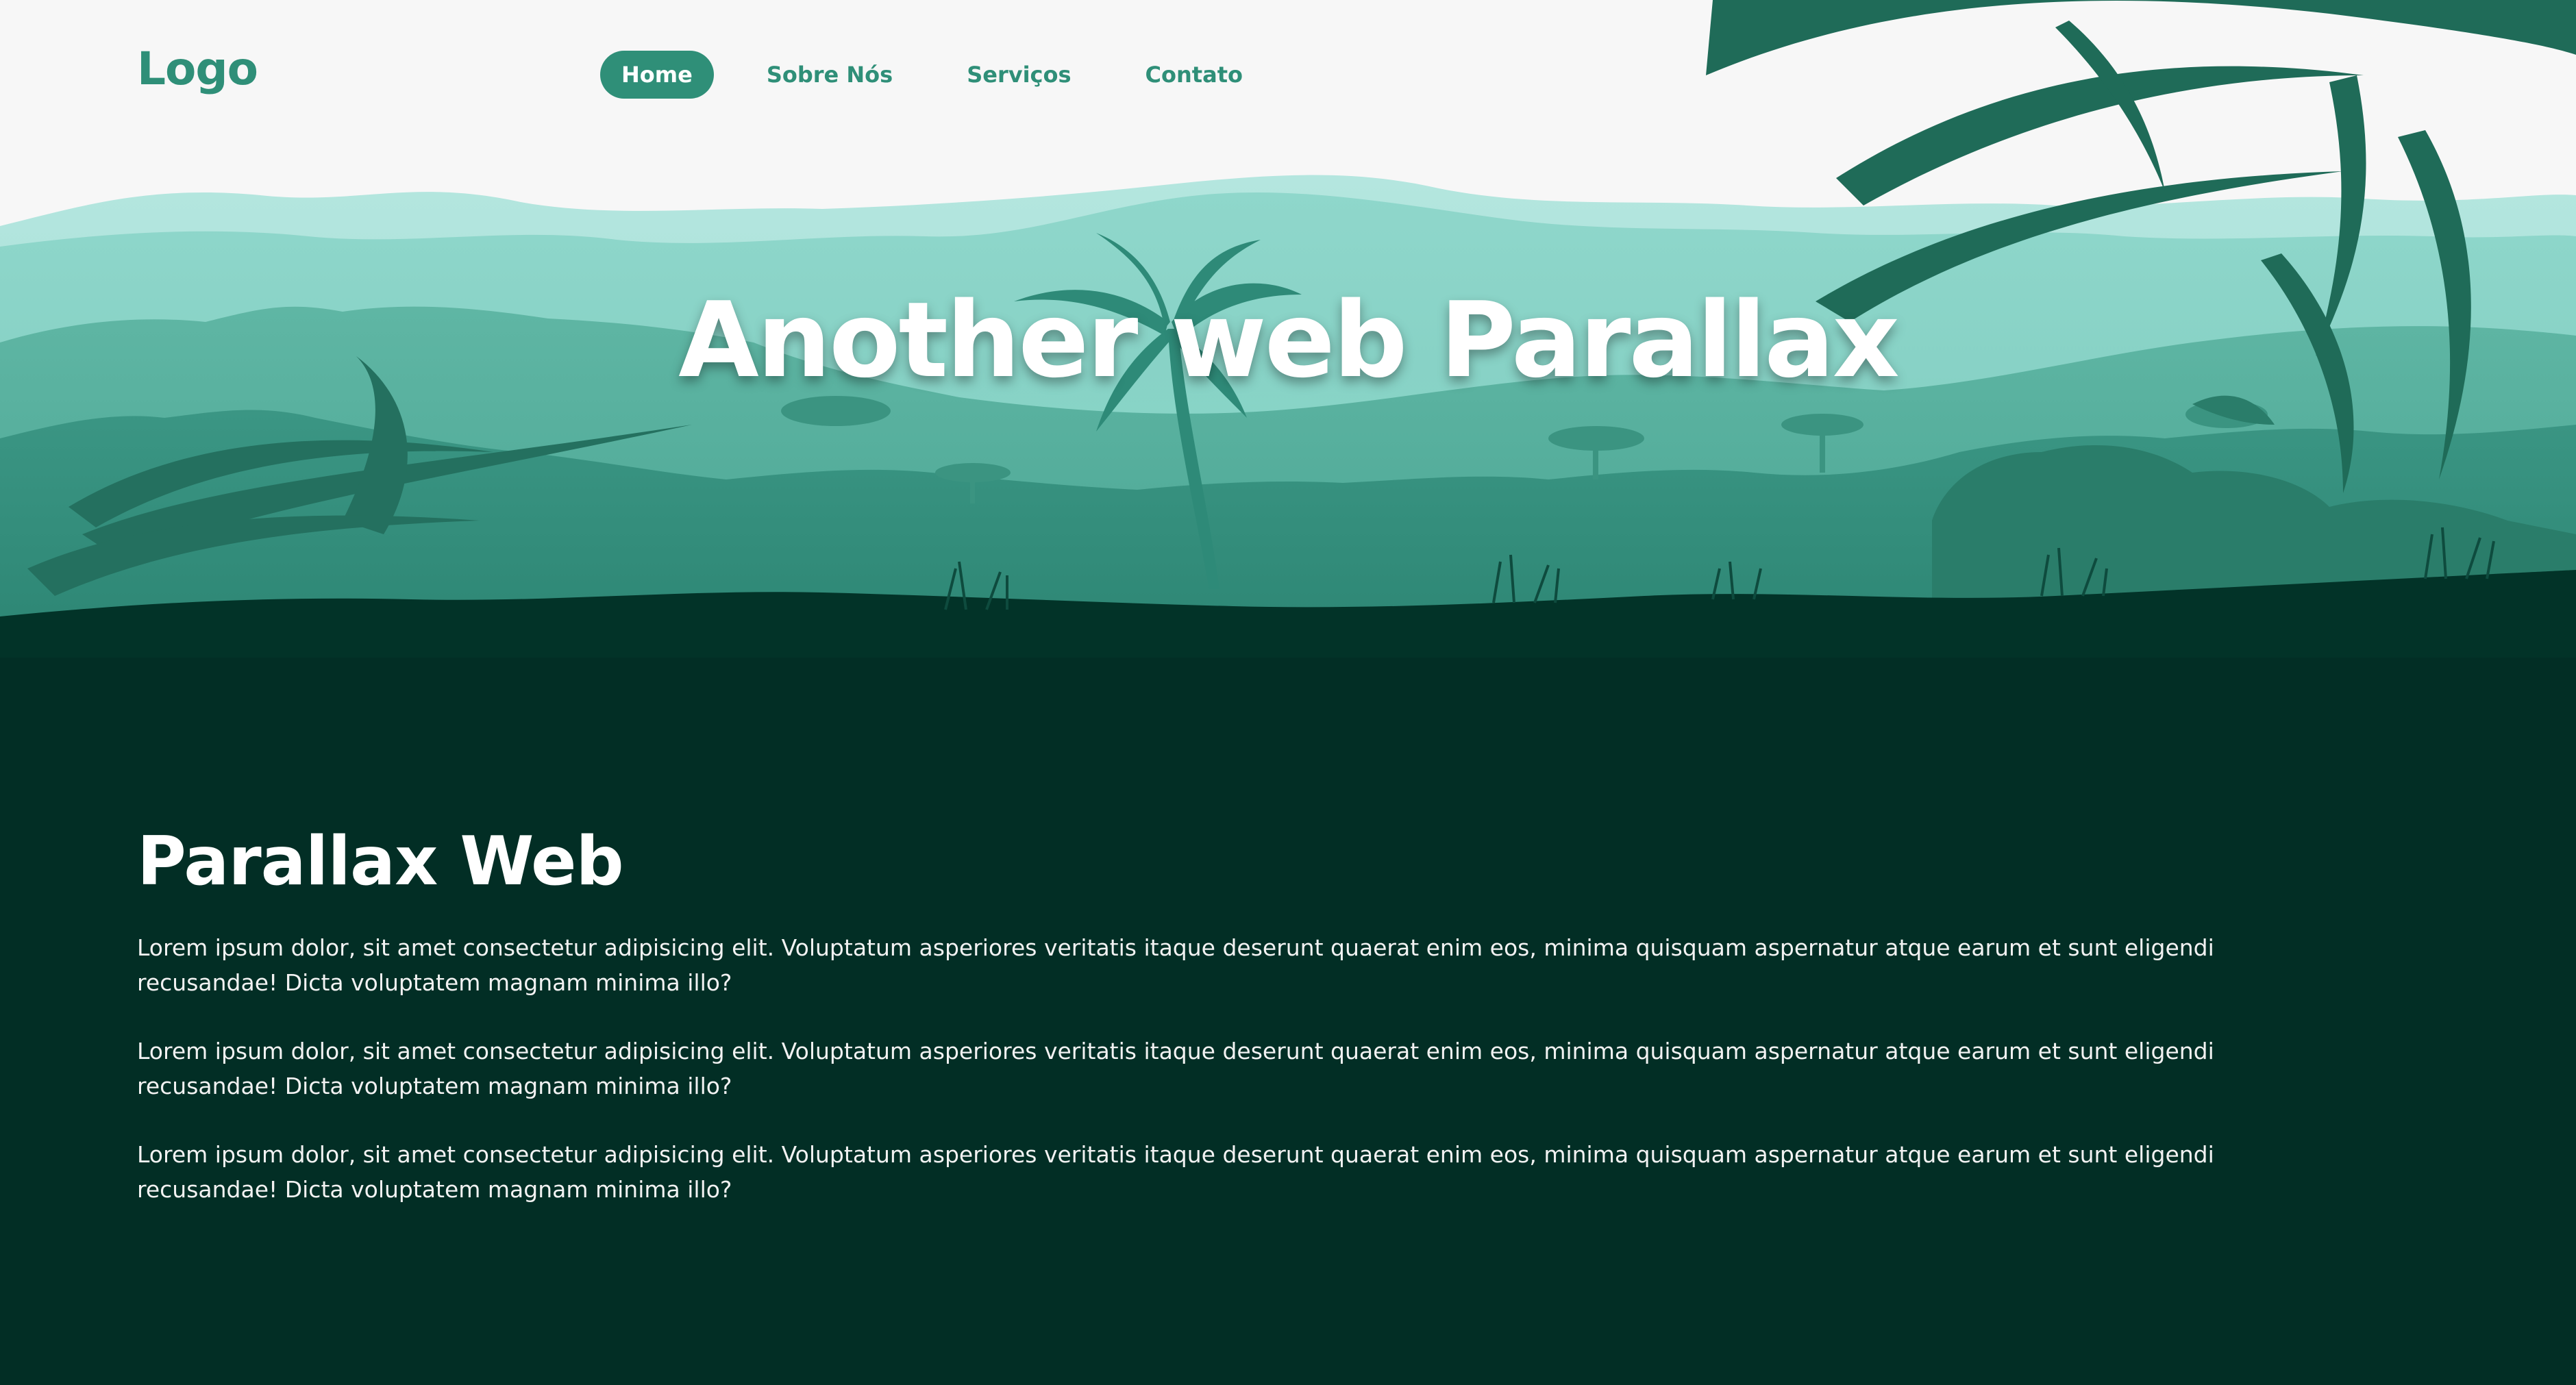 This screenshot has width=2576, height=1385. Describe the element at coordinates (829, 75) in the screenshot. I see `nav-link-sobre-nos: Sobre Nós` at that location.